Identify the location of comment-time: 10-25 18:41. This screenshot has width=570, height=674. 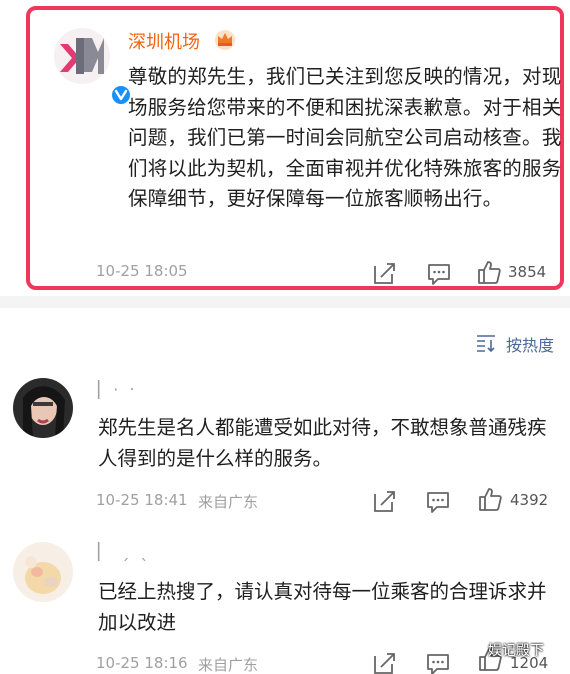
(142, 500).